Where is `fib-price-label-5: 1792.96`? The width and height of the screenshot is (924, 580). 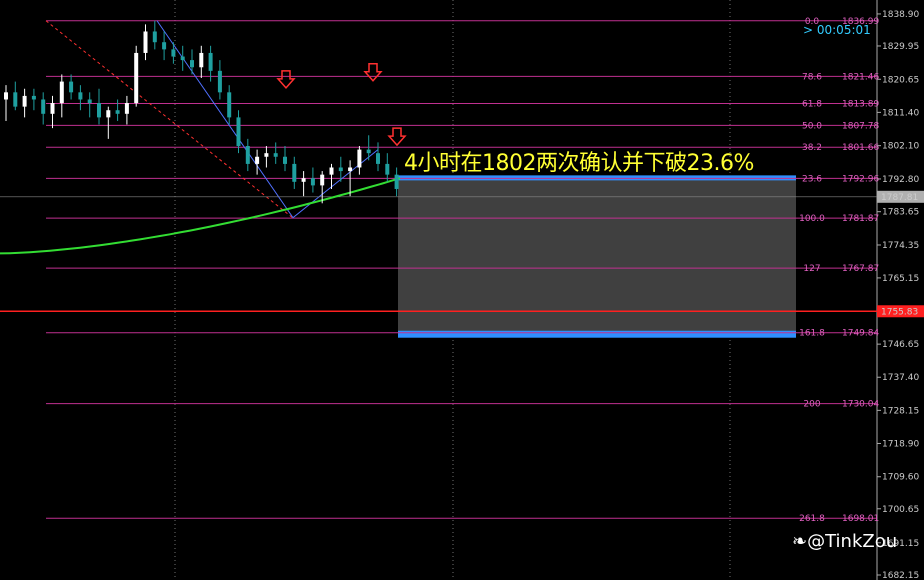
fib-price-label-5: 1792.96 is located at coordinates (860, 179).